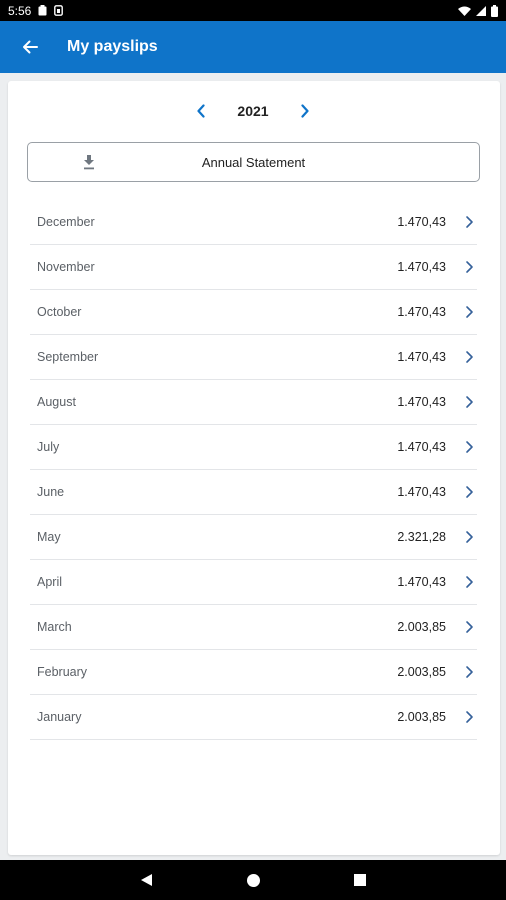  What do you see at coordinates (253, 537) in the screenshot?
I see `payslip-row-may: May 2.321,28` at bounding box center [253, 537].